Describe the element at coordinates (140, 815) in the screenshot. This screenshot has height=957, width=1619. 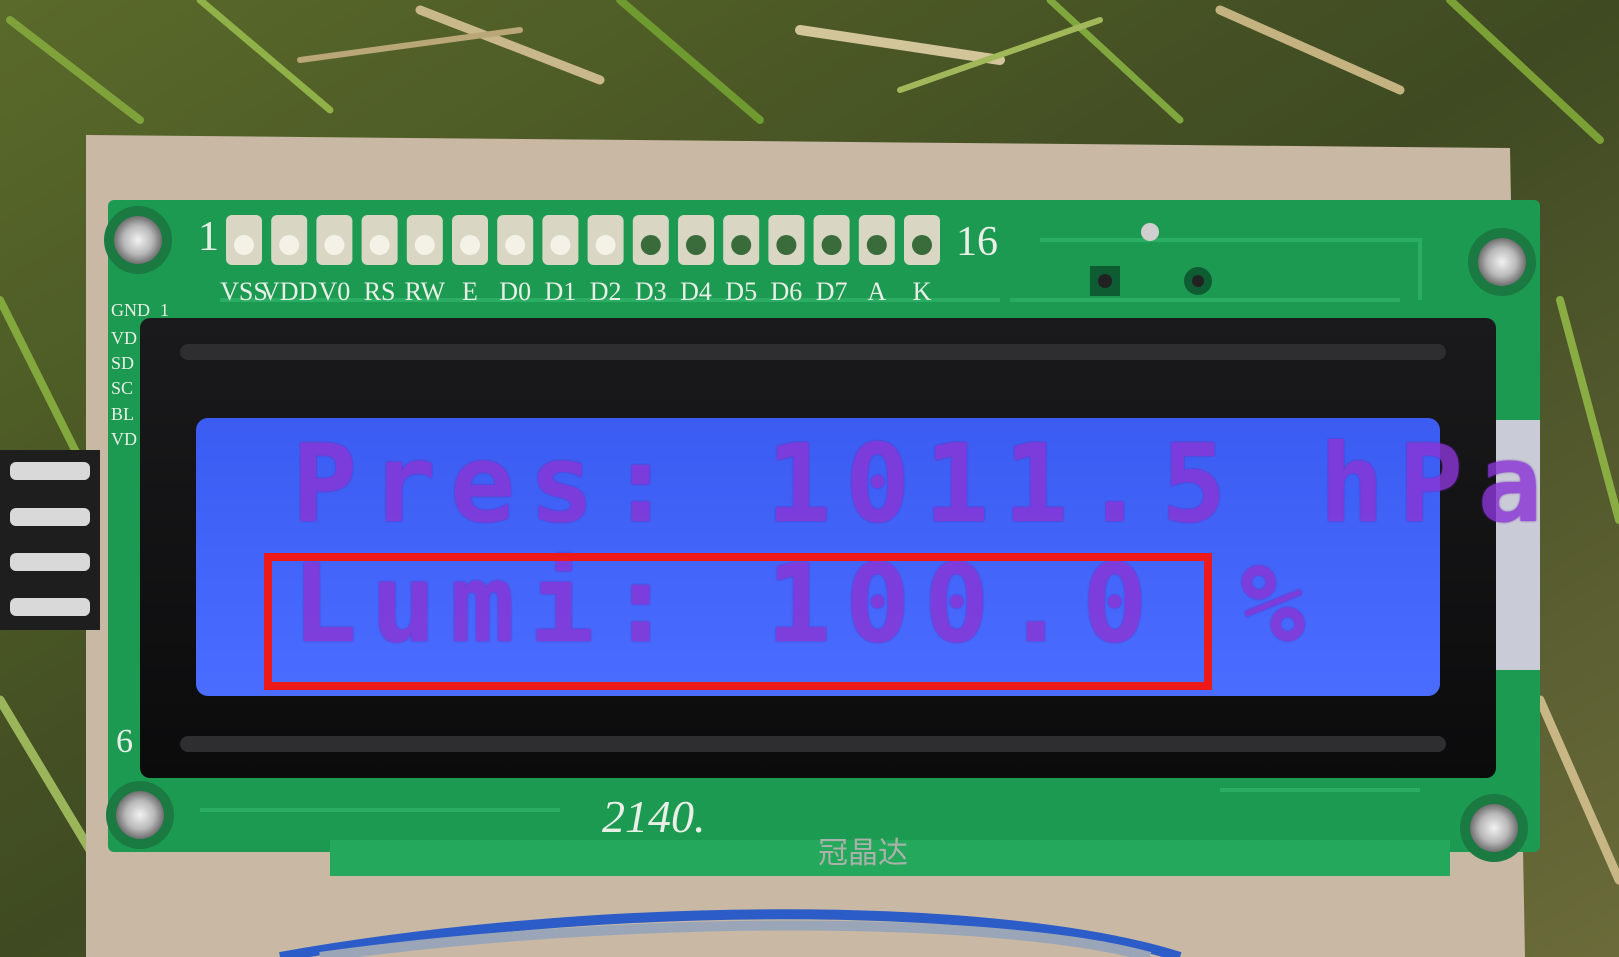
I see `screw-bottom-left` at that location.